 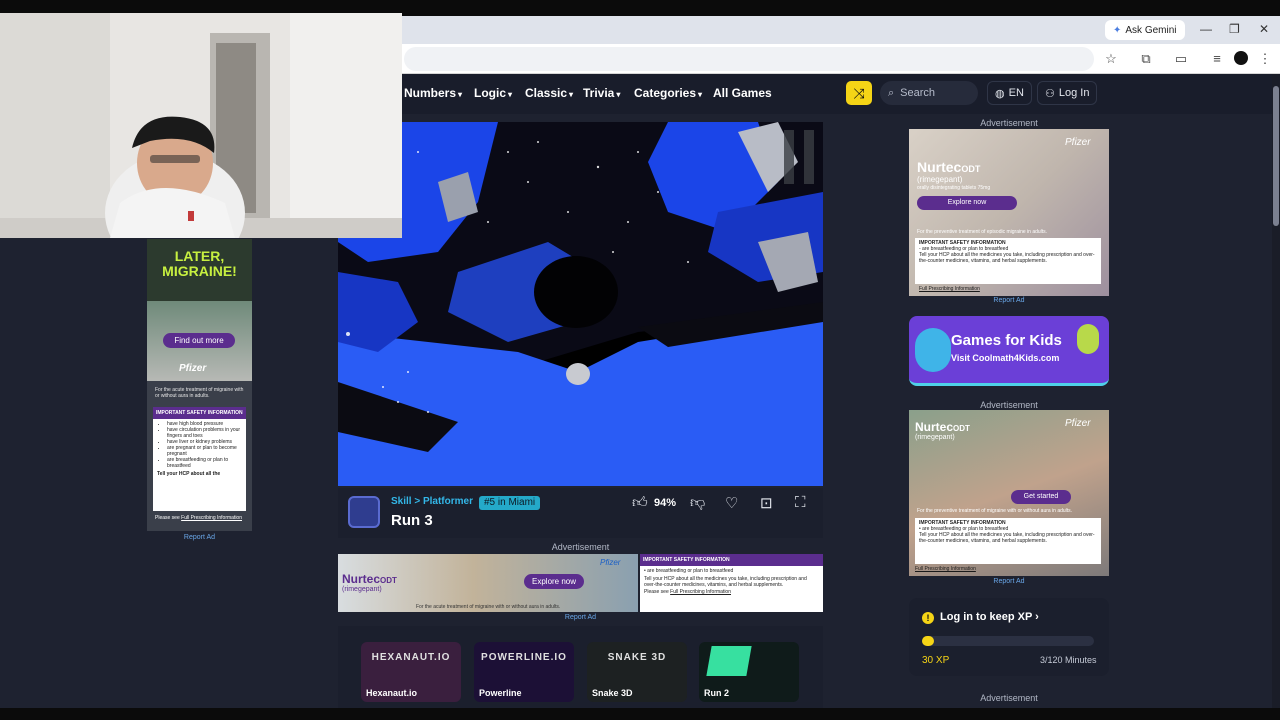 I want to click on nav-logic-label: Logic, so click(x=490, y=93).